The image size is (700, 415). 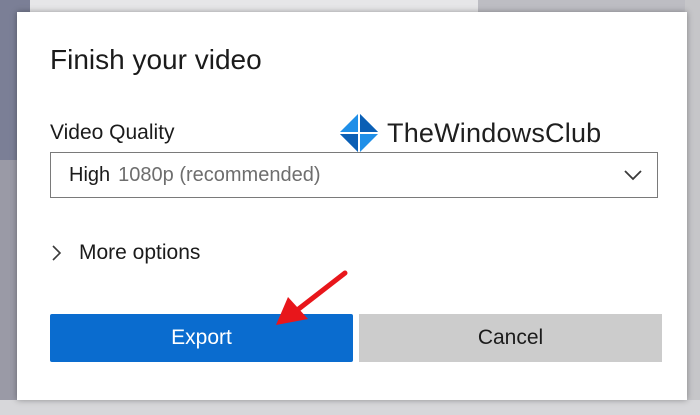 What do you see at coordinates (692, 207) in the screenshot?
I see `background-right` at bounding box center [692, 207].